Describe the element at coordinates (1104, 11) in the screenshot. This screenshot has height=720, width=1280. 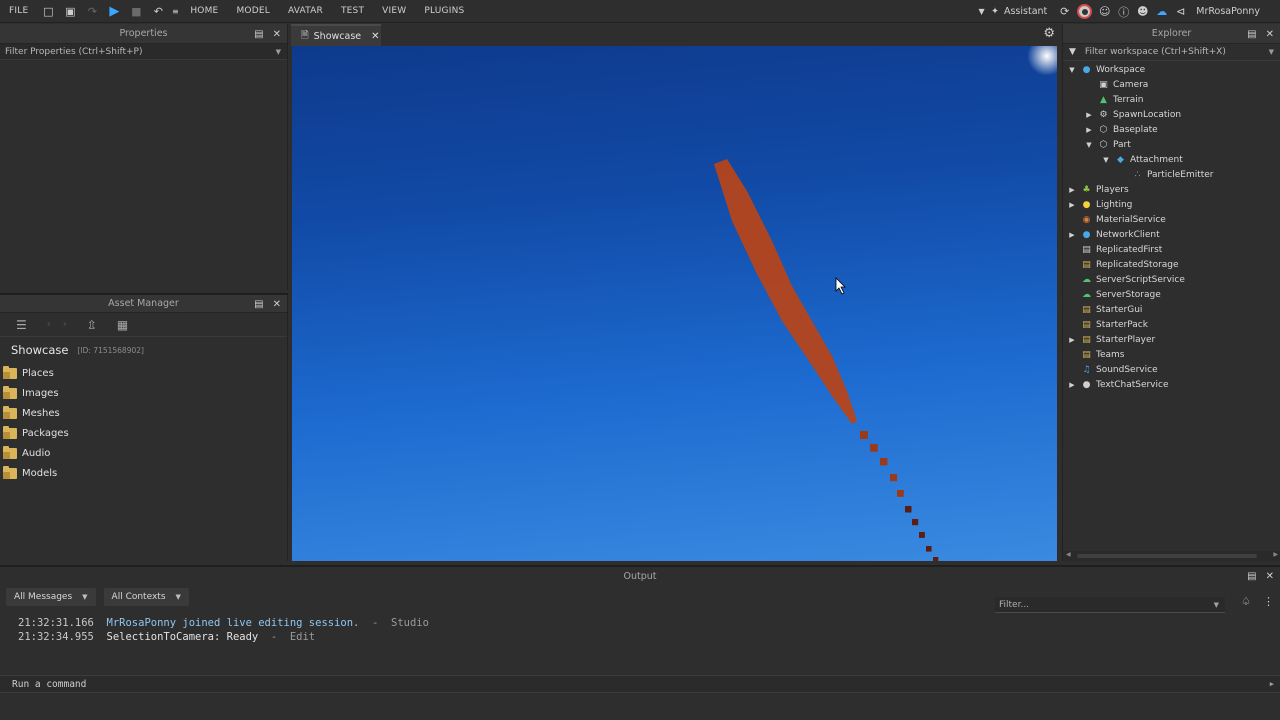
I see `share-user-icon: ☺` at that location.